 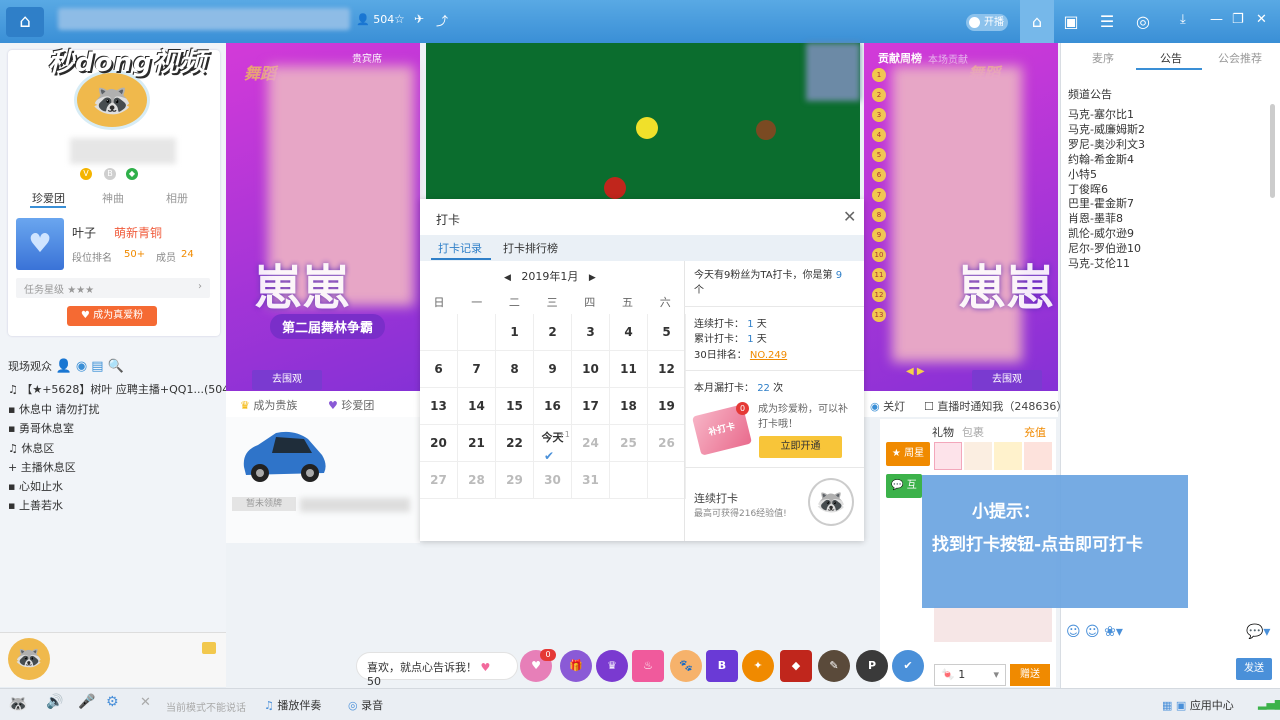 What do you see at coordinates (648, 666) in the screenshot?
I see `hot-love-icon: ♨` at bounding box center [648, 666].